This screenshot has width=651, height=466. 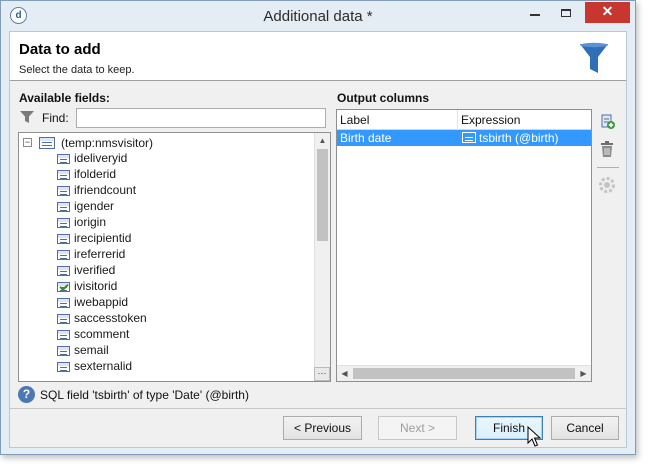 What do you see at coordinates (92, 303) in the screenshot?
I see `tree-field-item: iwebappid` at bounding box center [92, 303].